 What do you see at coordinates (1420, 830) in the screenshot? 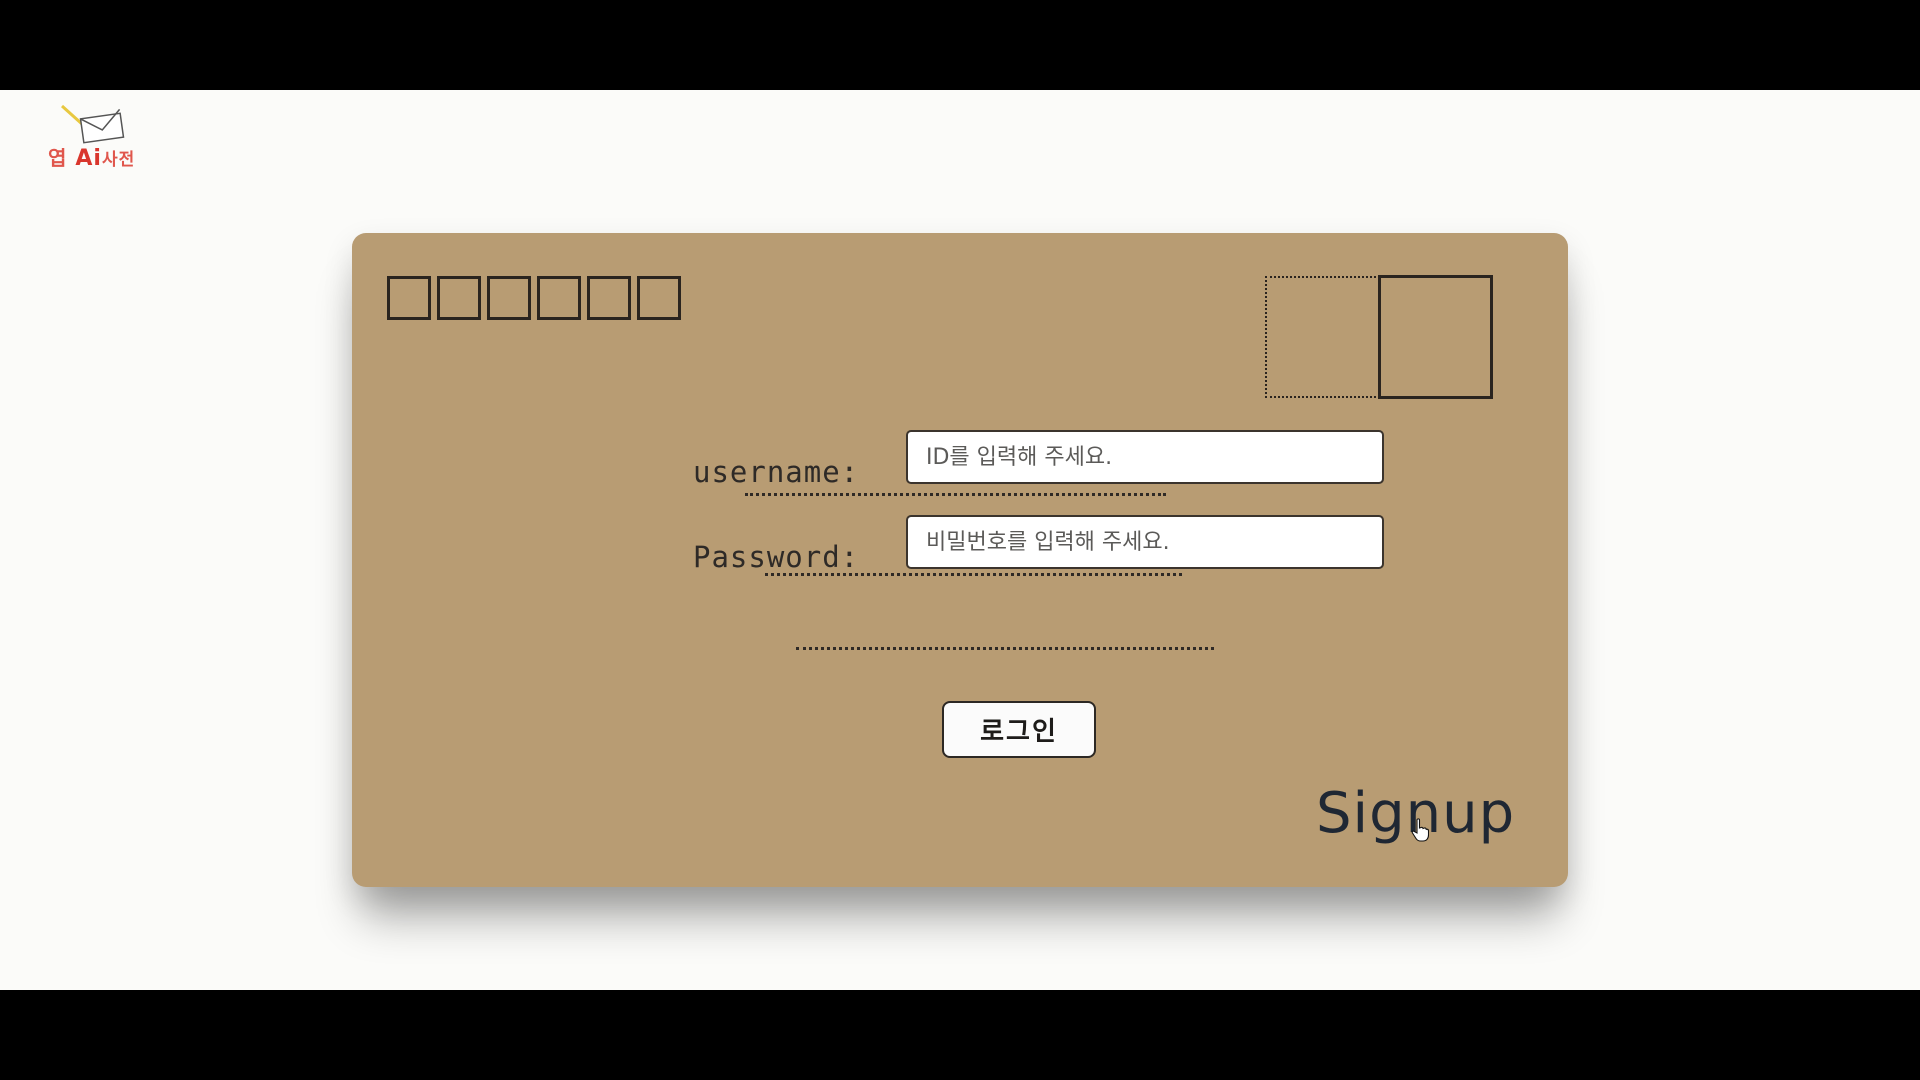
I see `hand-cursor-icon` at bounding box center [1420, 830].